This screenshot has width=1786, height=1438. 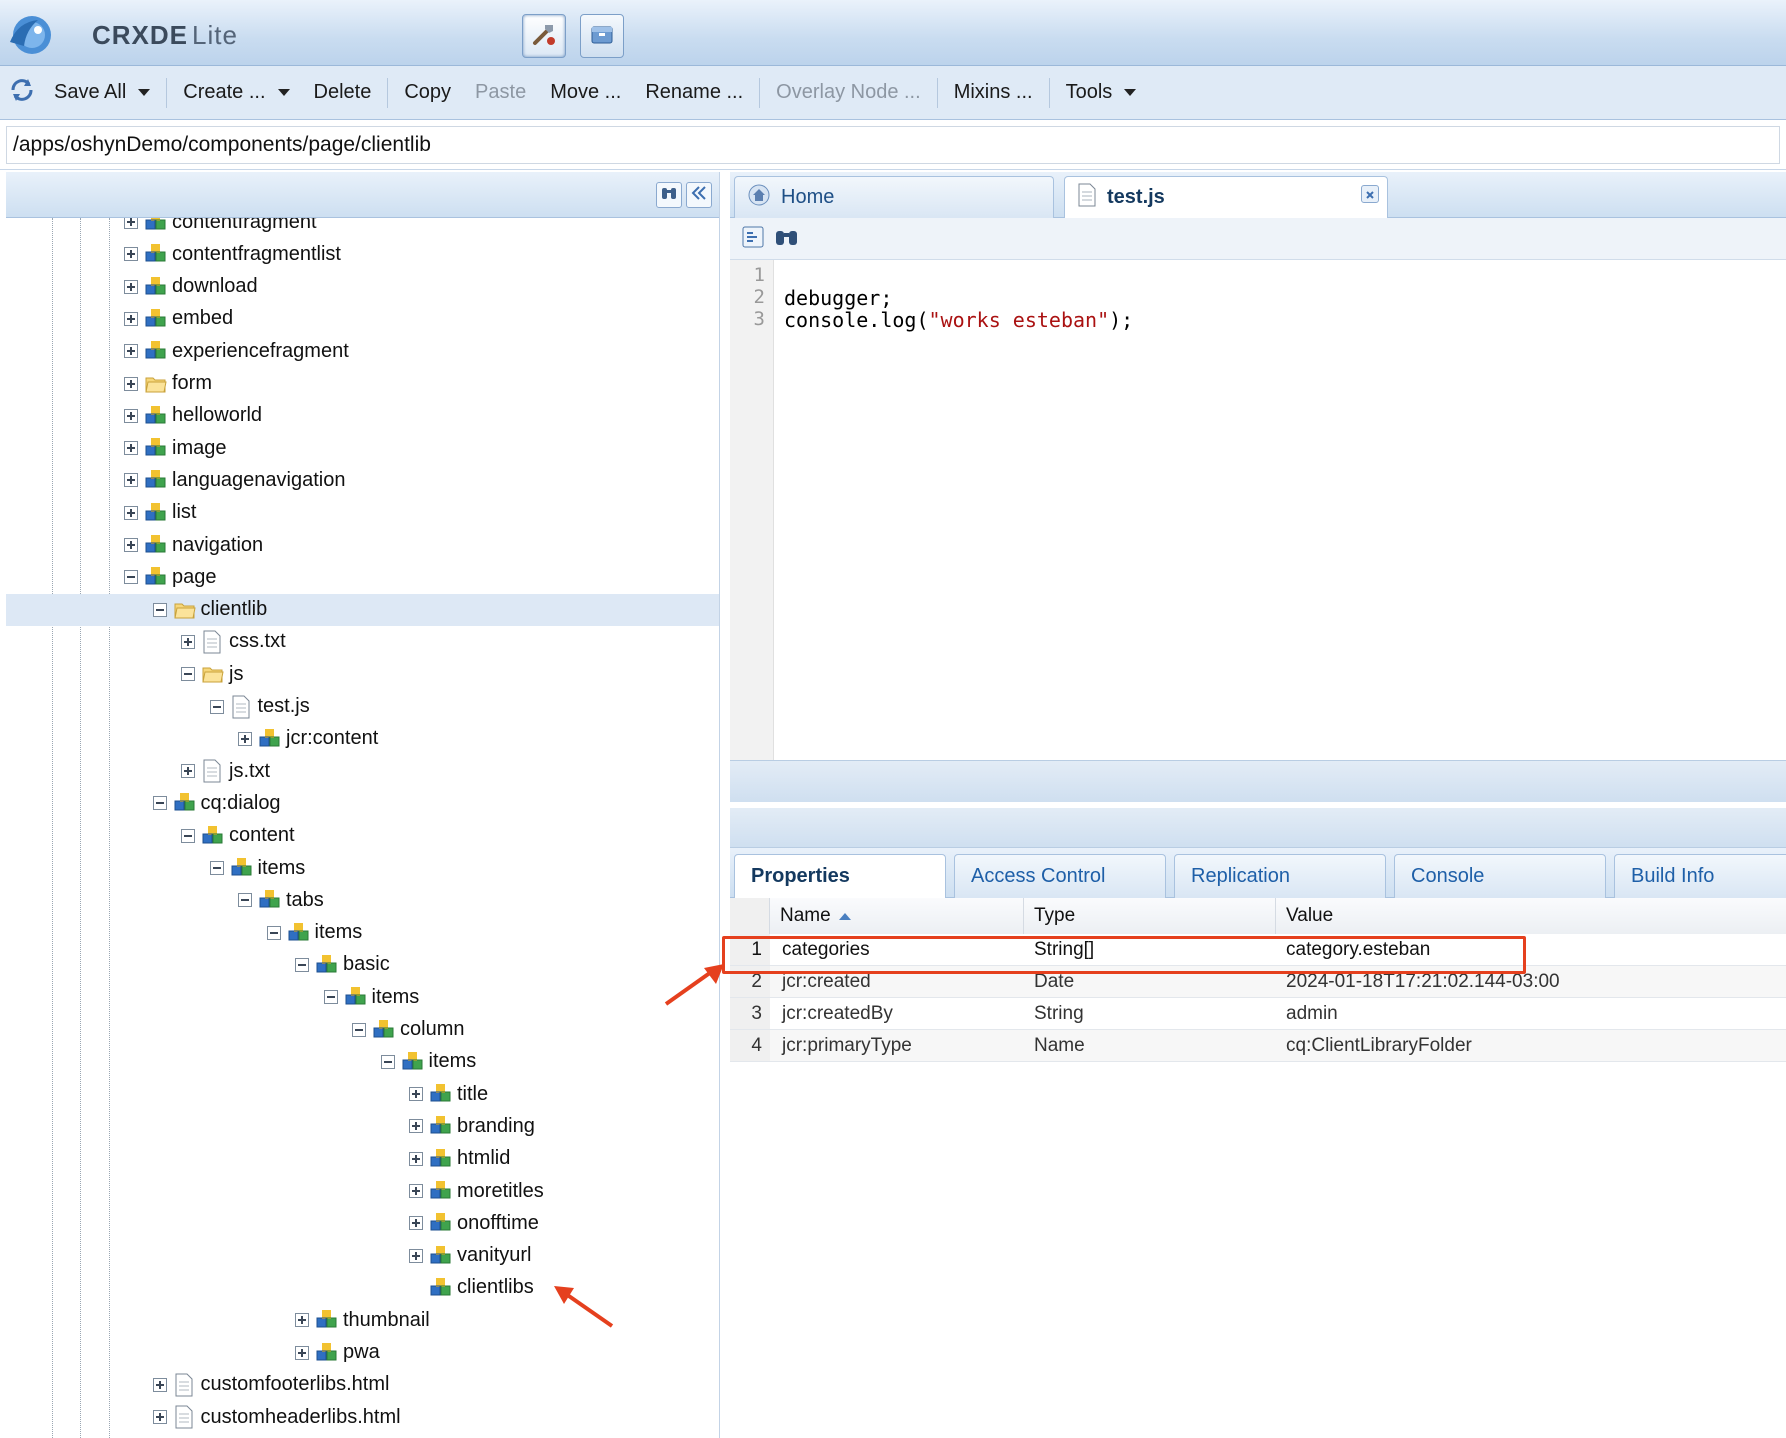 I want to click on tree-node: list, so click(x=362, y=513).